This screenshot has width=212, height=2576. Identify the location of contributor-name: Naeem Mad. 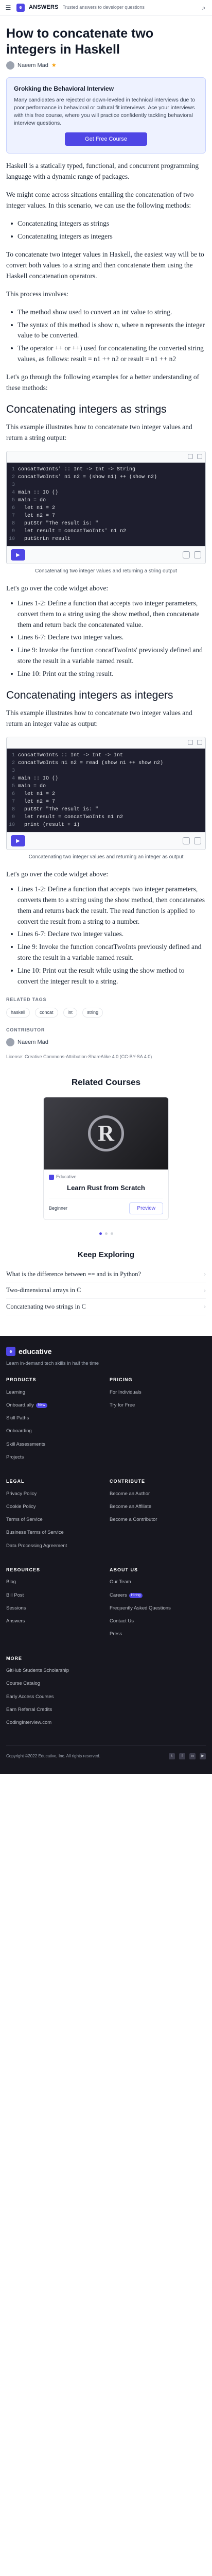
(32, 1042).